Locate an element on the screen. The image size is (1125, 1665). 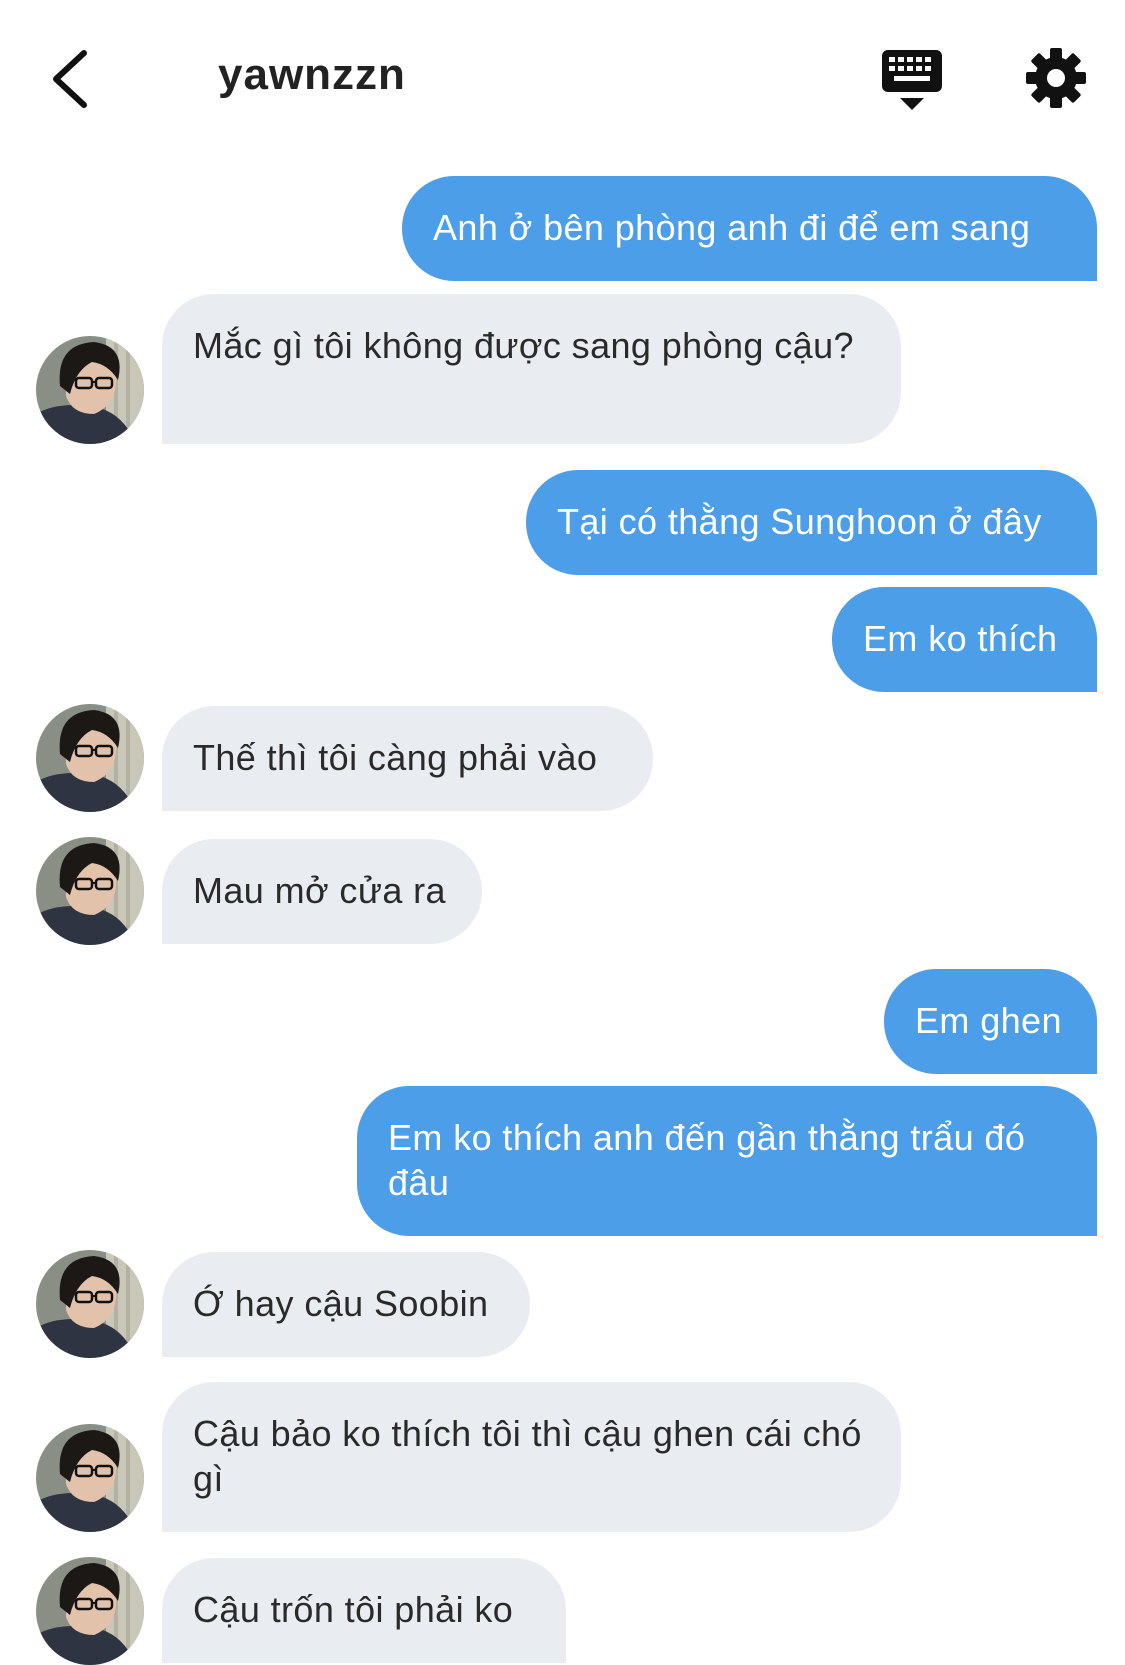
gear-icon is located at coordinates (1056, 78).